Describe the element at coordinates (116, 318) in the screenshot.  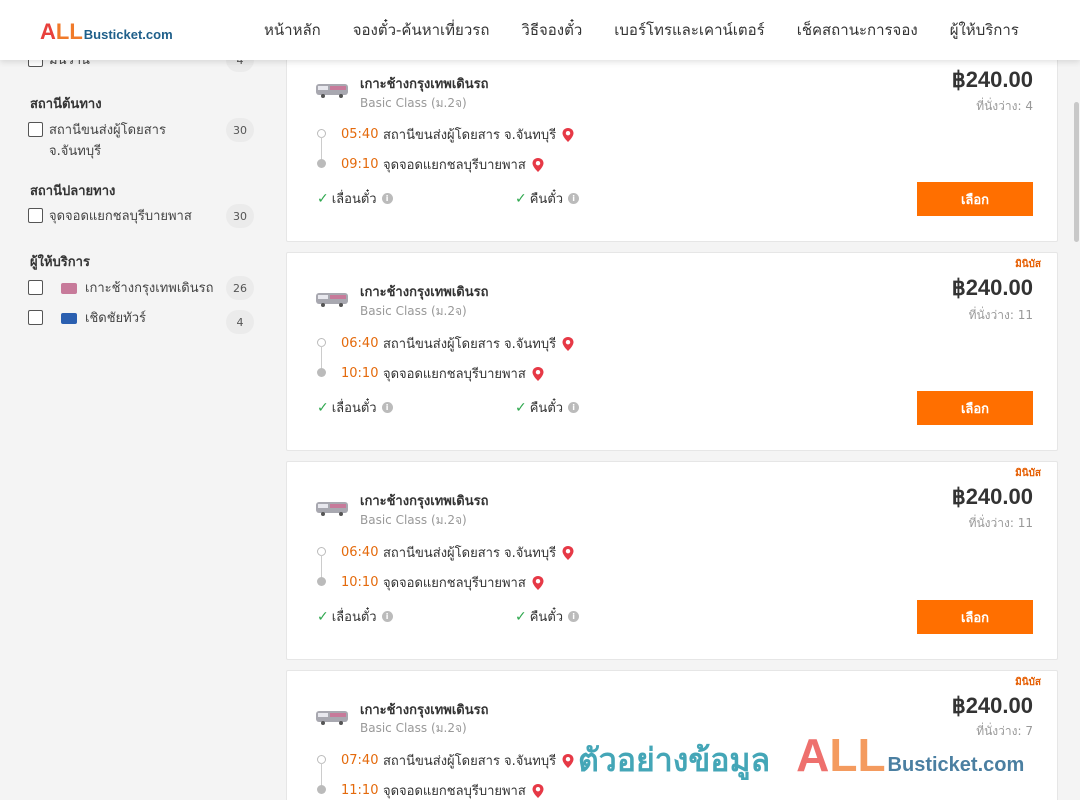
I see `filter-label: เชิดชัยทัวร์` at that location.